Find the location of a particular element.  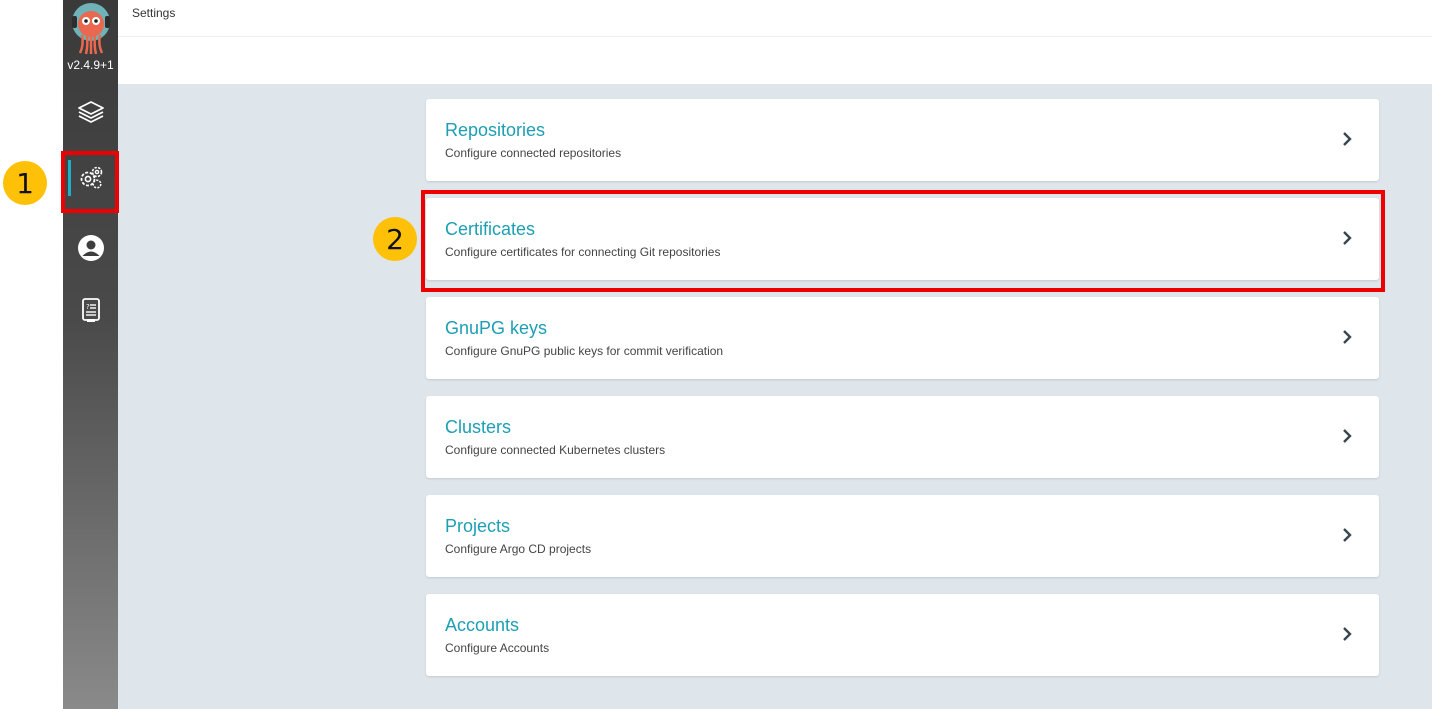

page-title: Settings is located at coordinates (154, 13).